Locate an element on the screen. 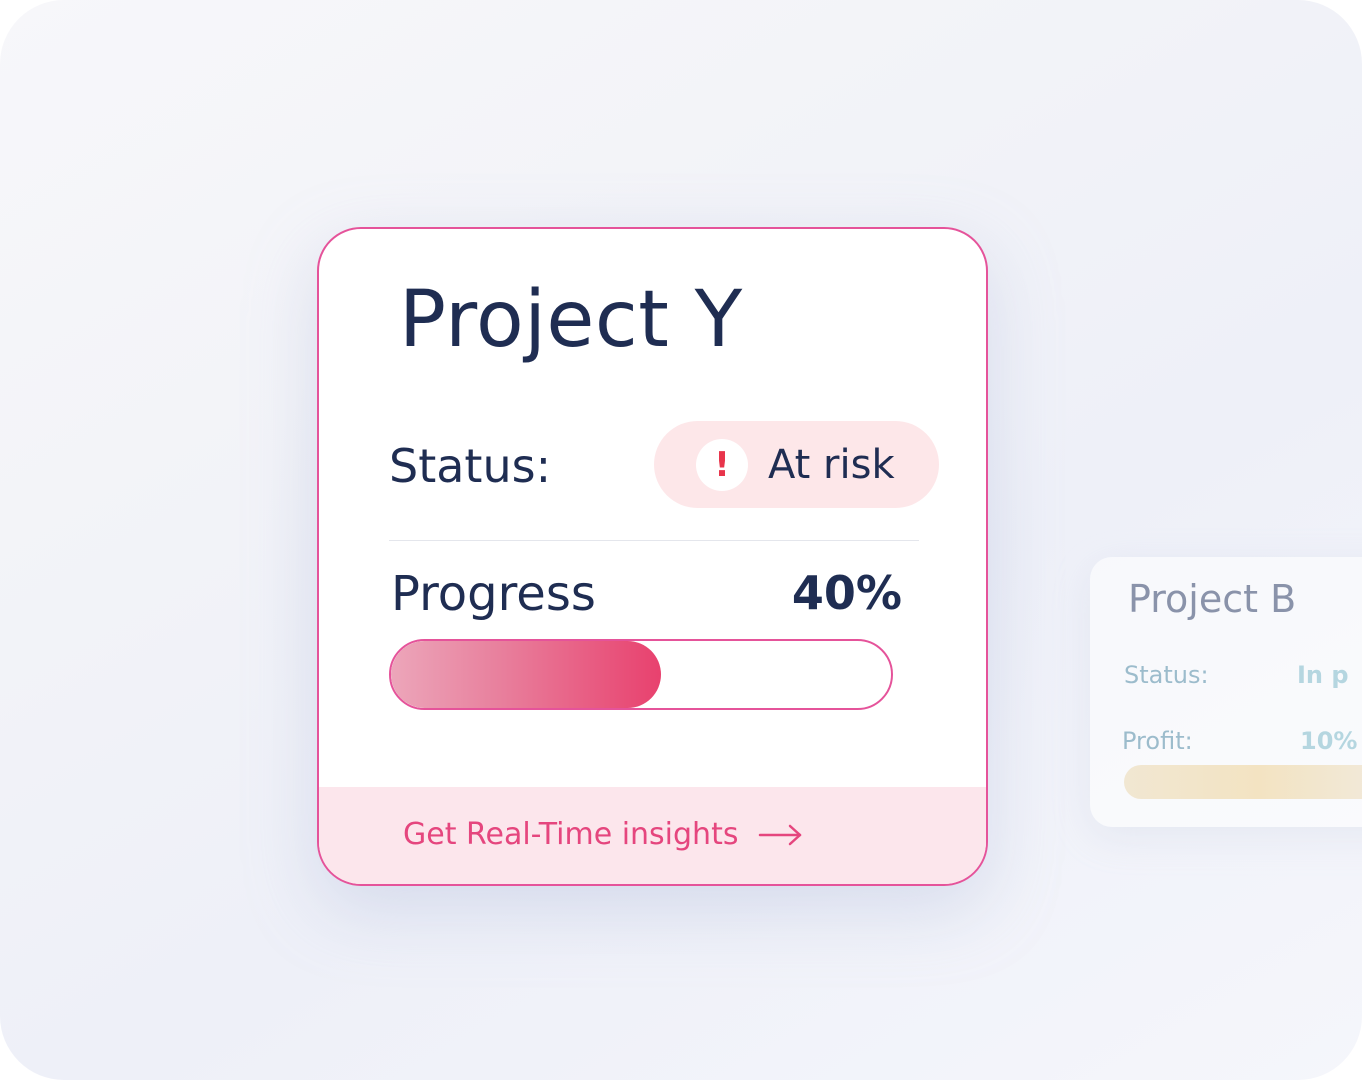 The image size is (1362, 1080). status-badge: ! At risk is located at coordinates (796, 464).